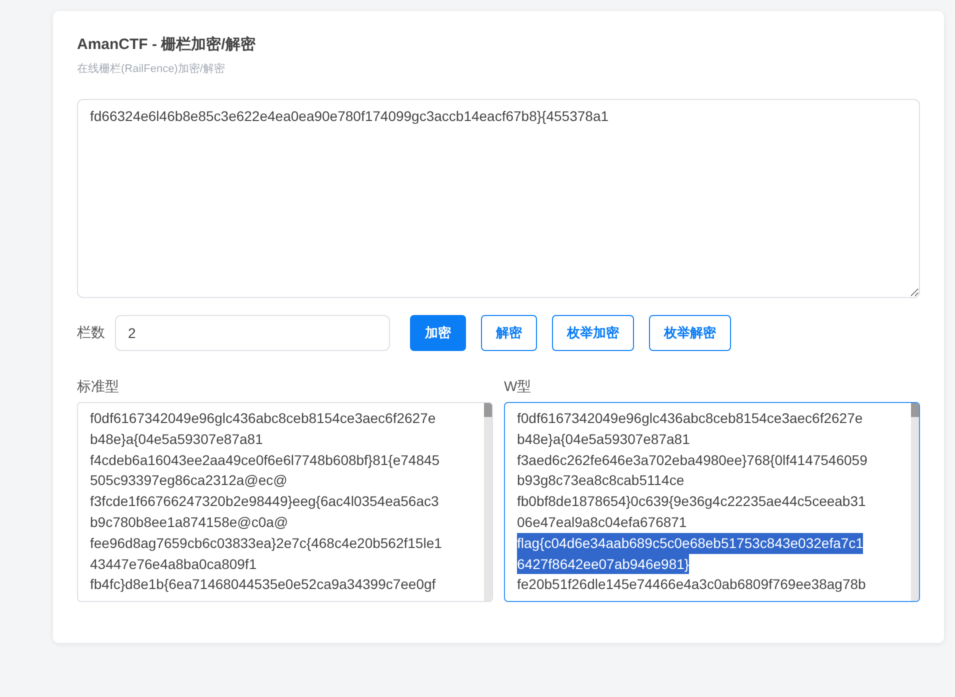  What do you see at coordinates (692, 460) in the screenshot?
I see `output-line: f3aed6c262fe646e3a702eba4980ee}768{0lf4147546059` at bounding box center [692, 460].